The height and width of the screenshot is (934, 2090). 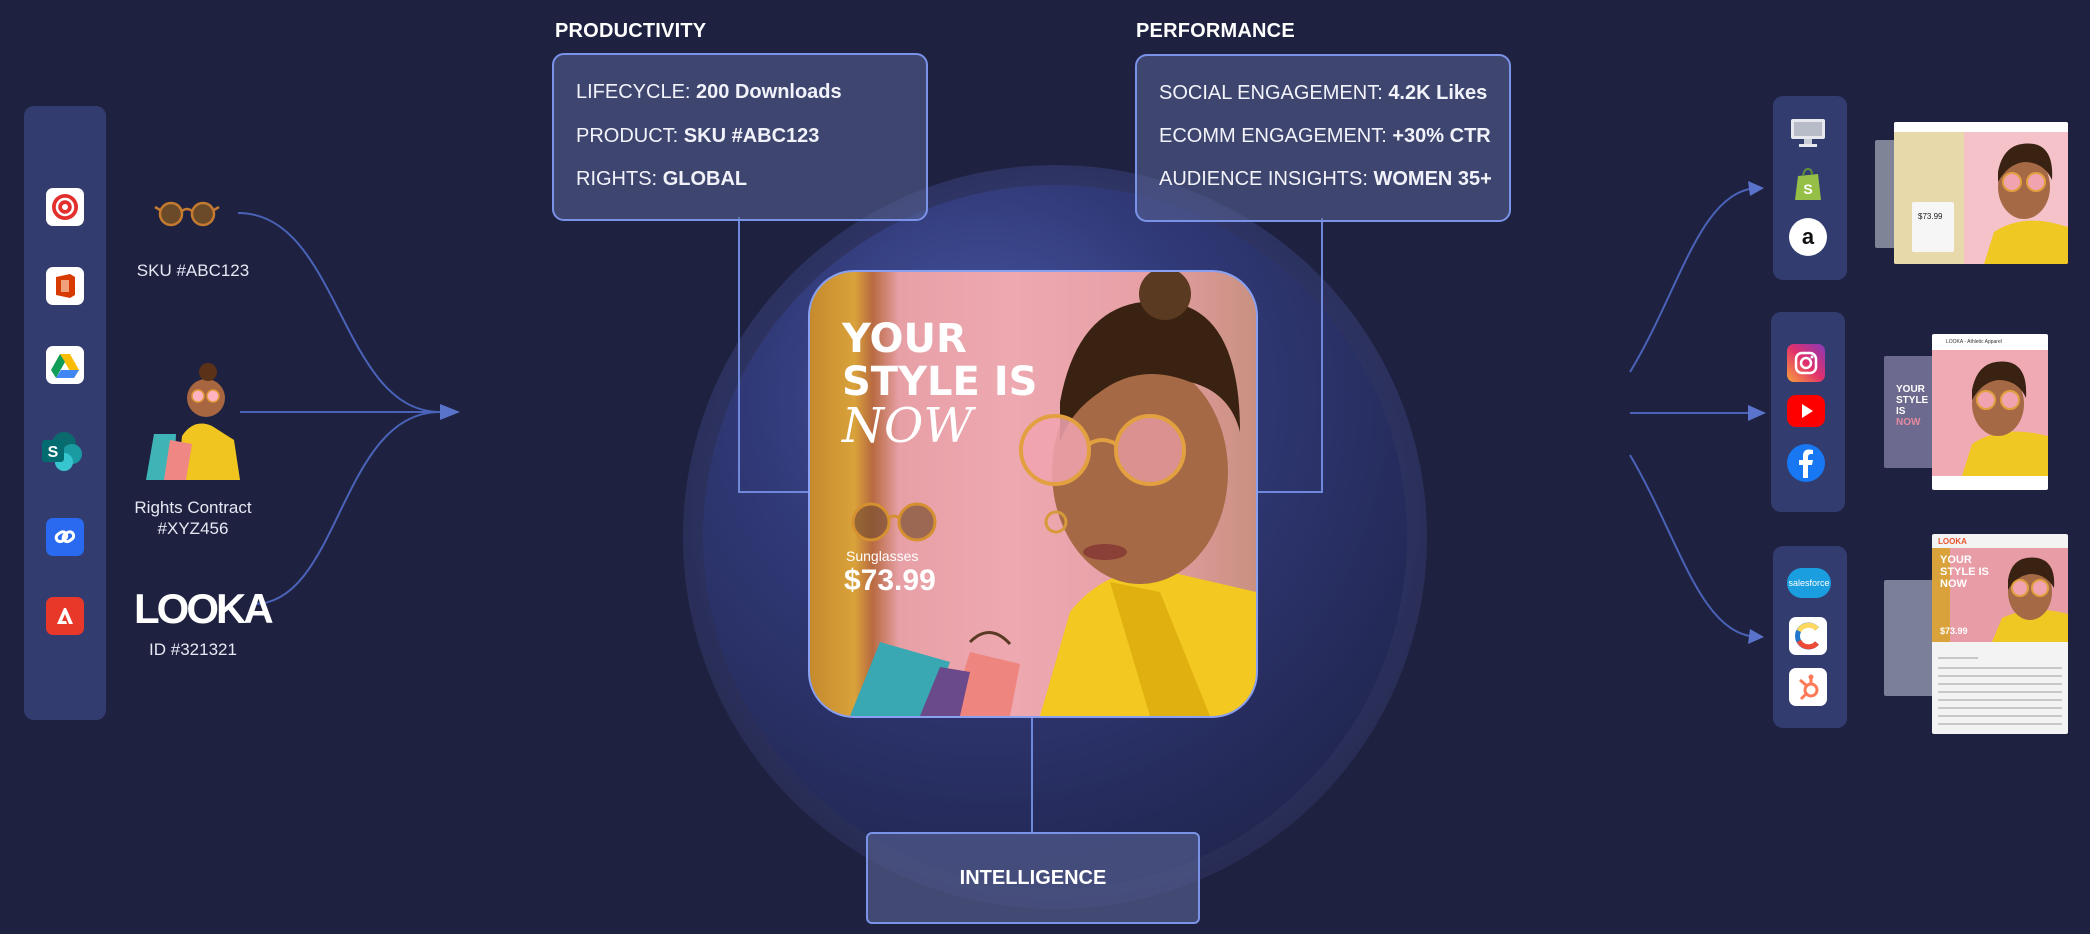 What do you see at coordinates (1263, 179) in the screenshot?
I see `audience-insights-label: AUDIENCE INSIGHTS:` at bounding box center [1263, 179].